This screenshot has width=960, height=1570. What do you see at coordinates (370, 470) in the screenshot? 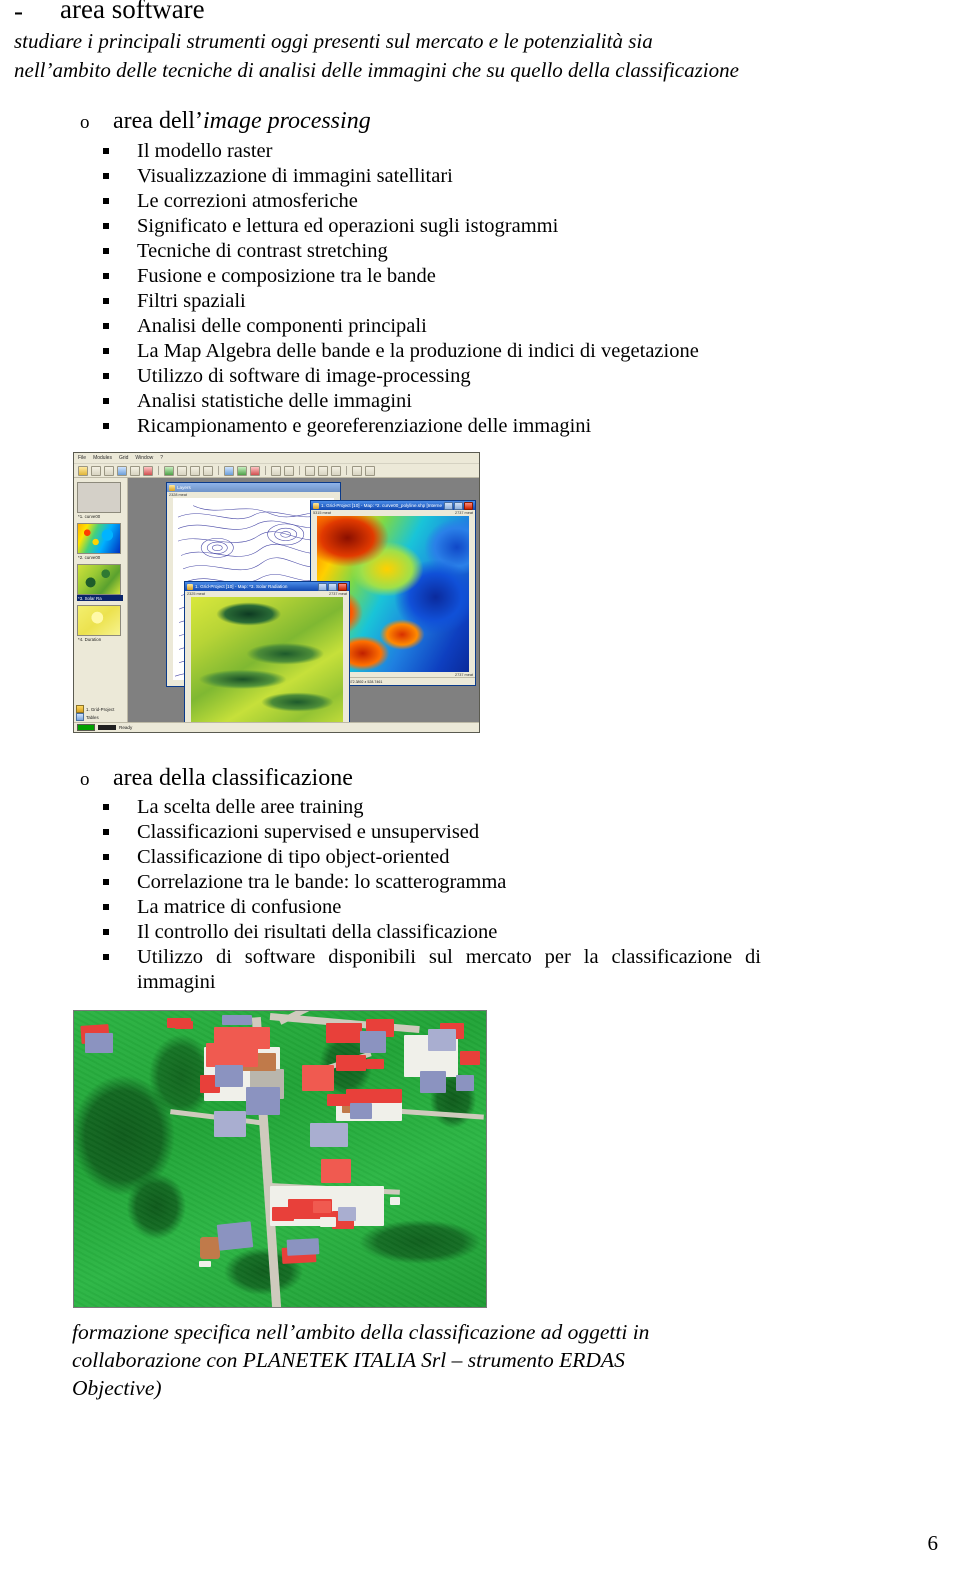
I see `redo-icon` at bounding box center [370, 470].